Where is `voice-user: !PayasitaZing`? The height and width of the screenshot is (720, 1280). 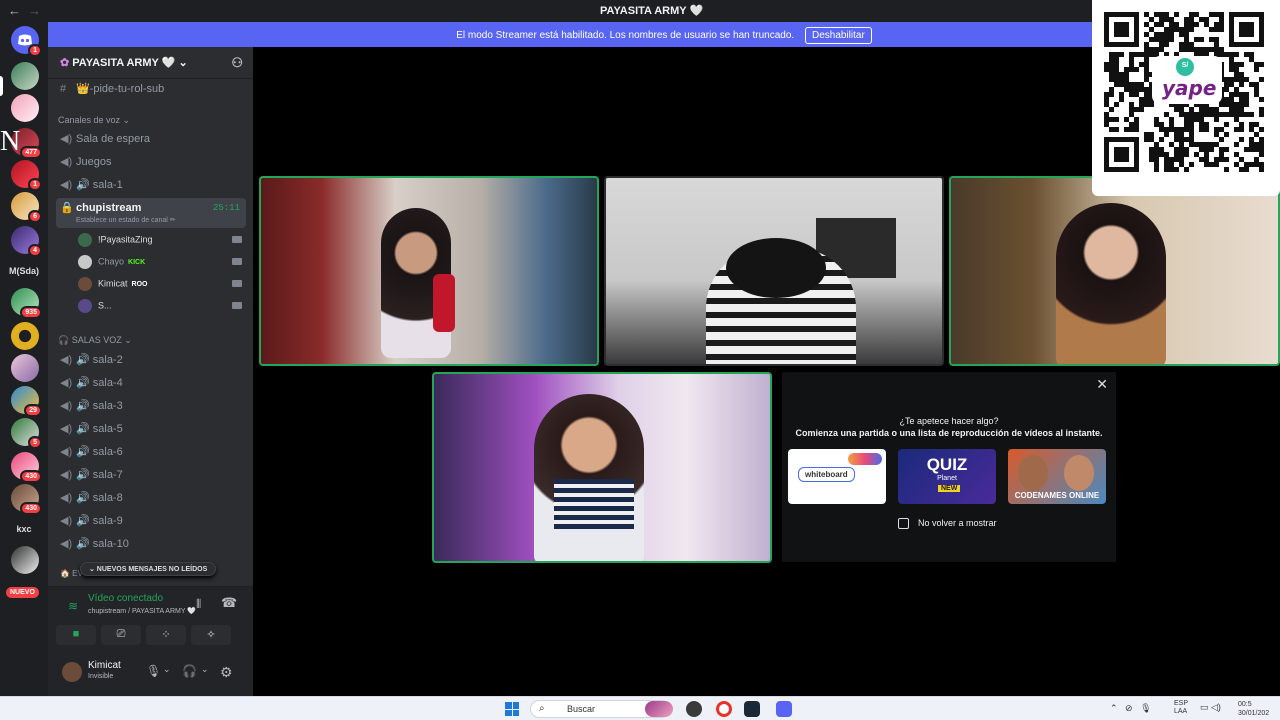
voice-user: !PayasitaZing is located at coordinates (162, 243).